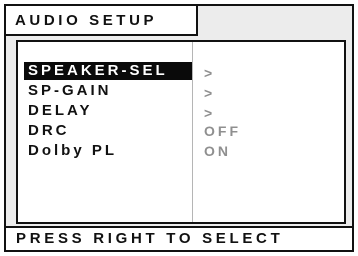 The height and width of the screenshot is (256, 358). What do you see at coordinates (210, 73) in the screenshot?
I see `speaker-sel-arrow: >` at bounding box center [210, 73].